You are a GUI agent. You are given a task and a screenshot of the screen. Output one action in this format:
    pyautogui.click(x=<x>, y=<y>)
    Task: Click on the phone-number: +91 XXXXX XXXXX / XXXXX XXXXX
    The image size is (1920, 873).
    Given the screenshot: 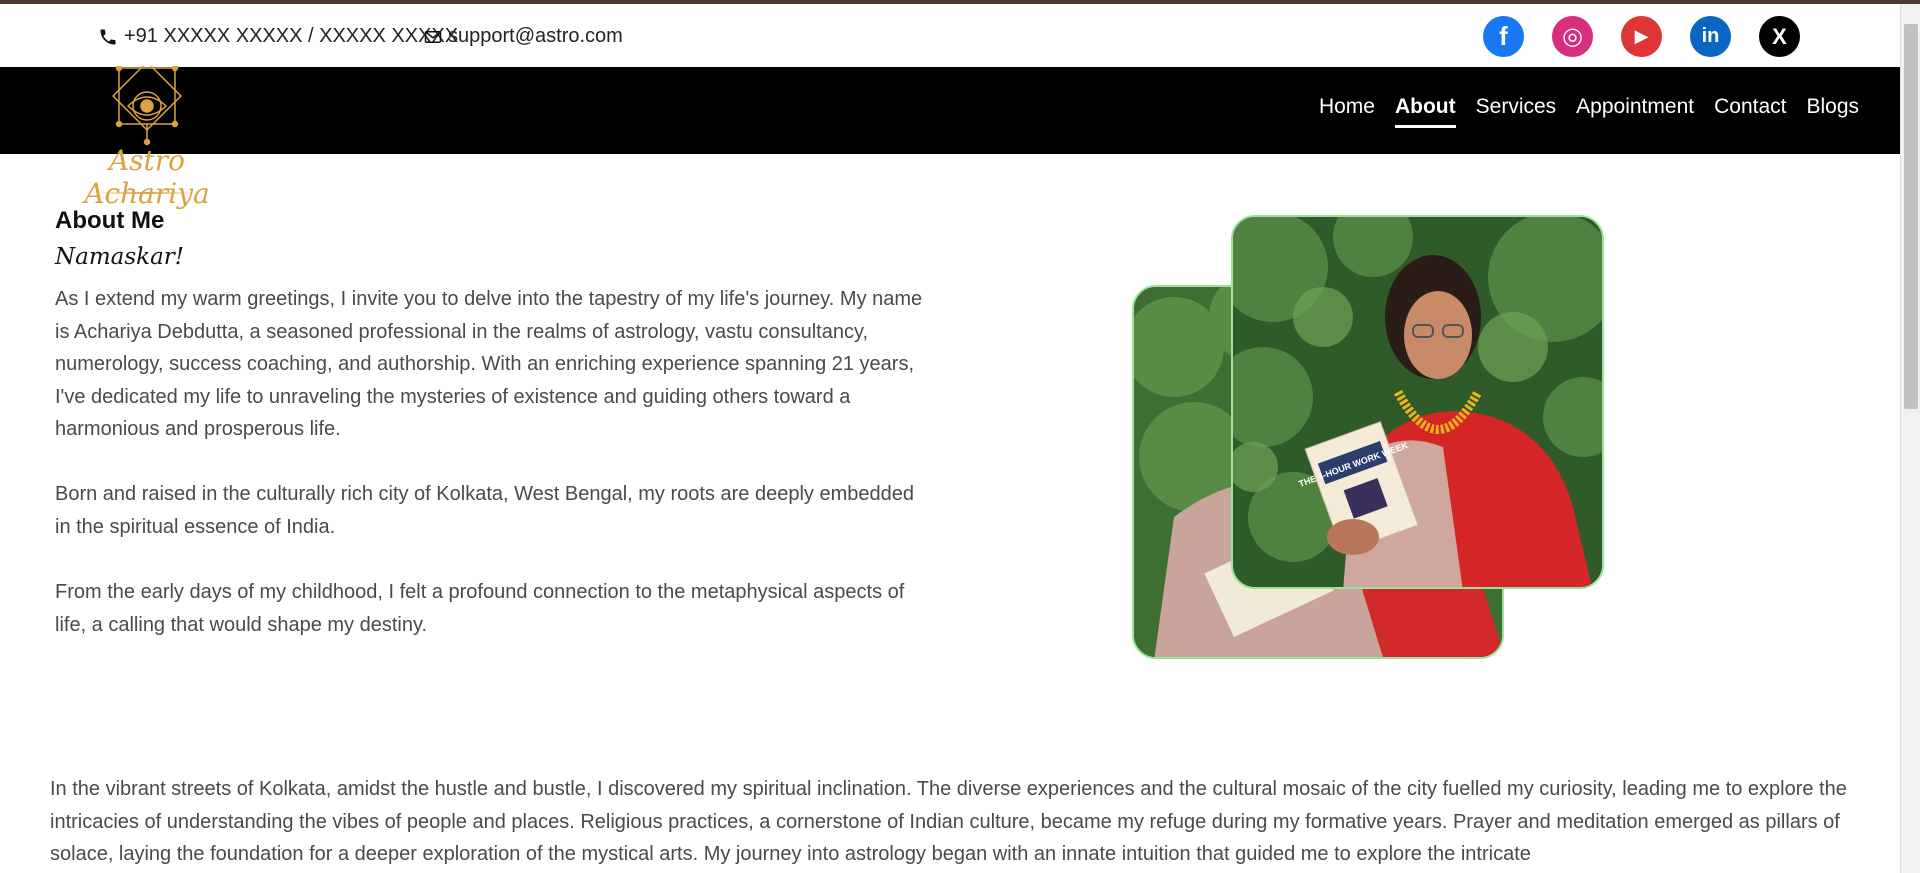 What is the action you would take?
    pyautogui.click(x=291, y=36)
    